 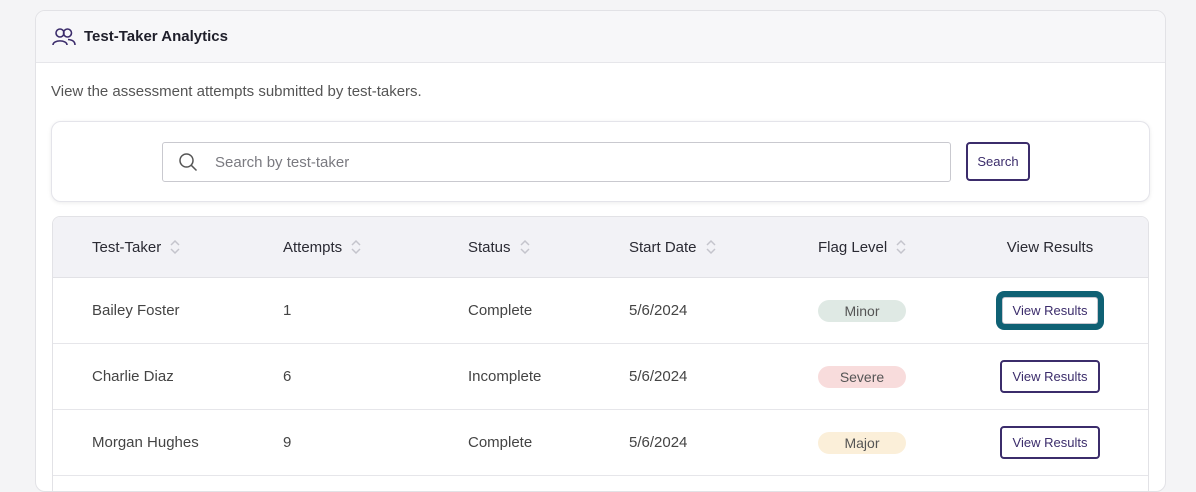 I want to click on column-header-attempts: Attempts, so click(x=322, y=247).